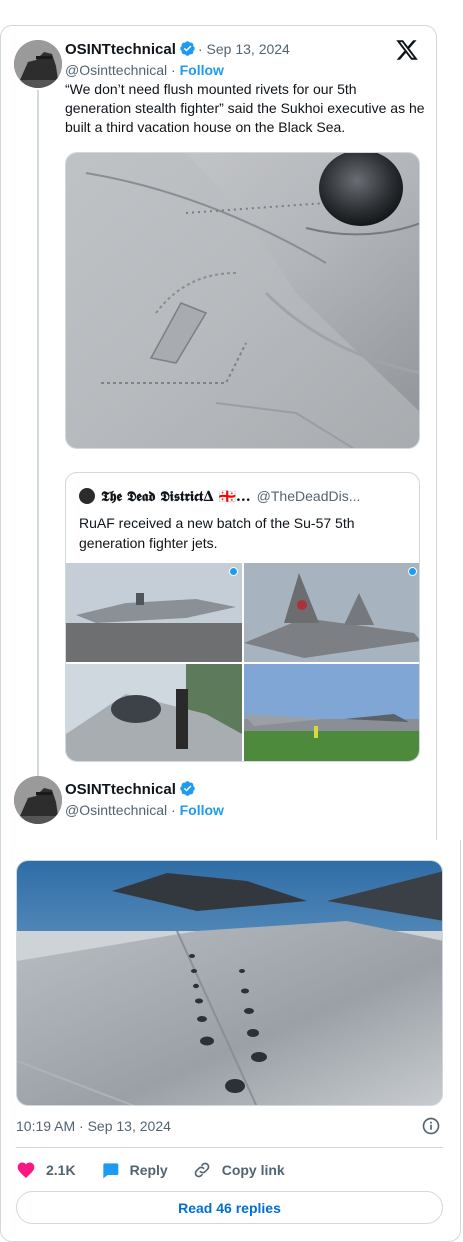 This screenshot has width=463, height=1242. What do you see at coordinates (110, 1171) in the screenshot?
I see `reply-icon` at bounding box center [110, 1171].